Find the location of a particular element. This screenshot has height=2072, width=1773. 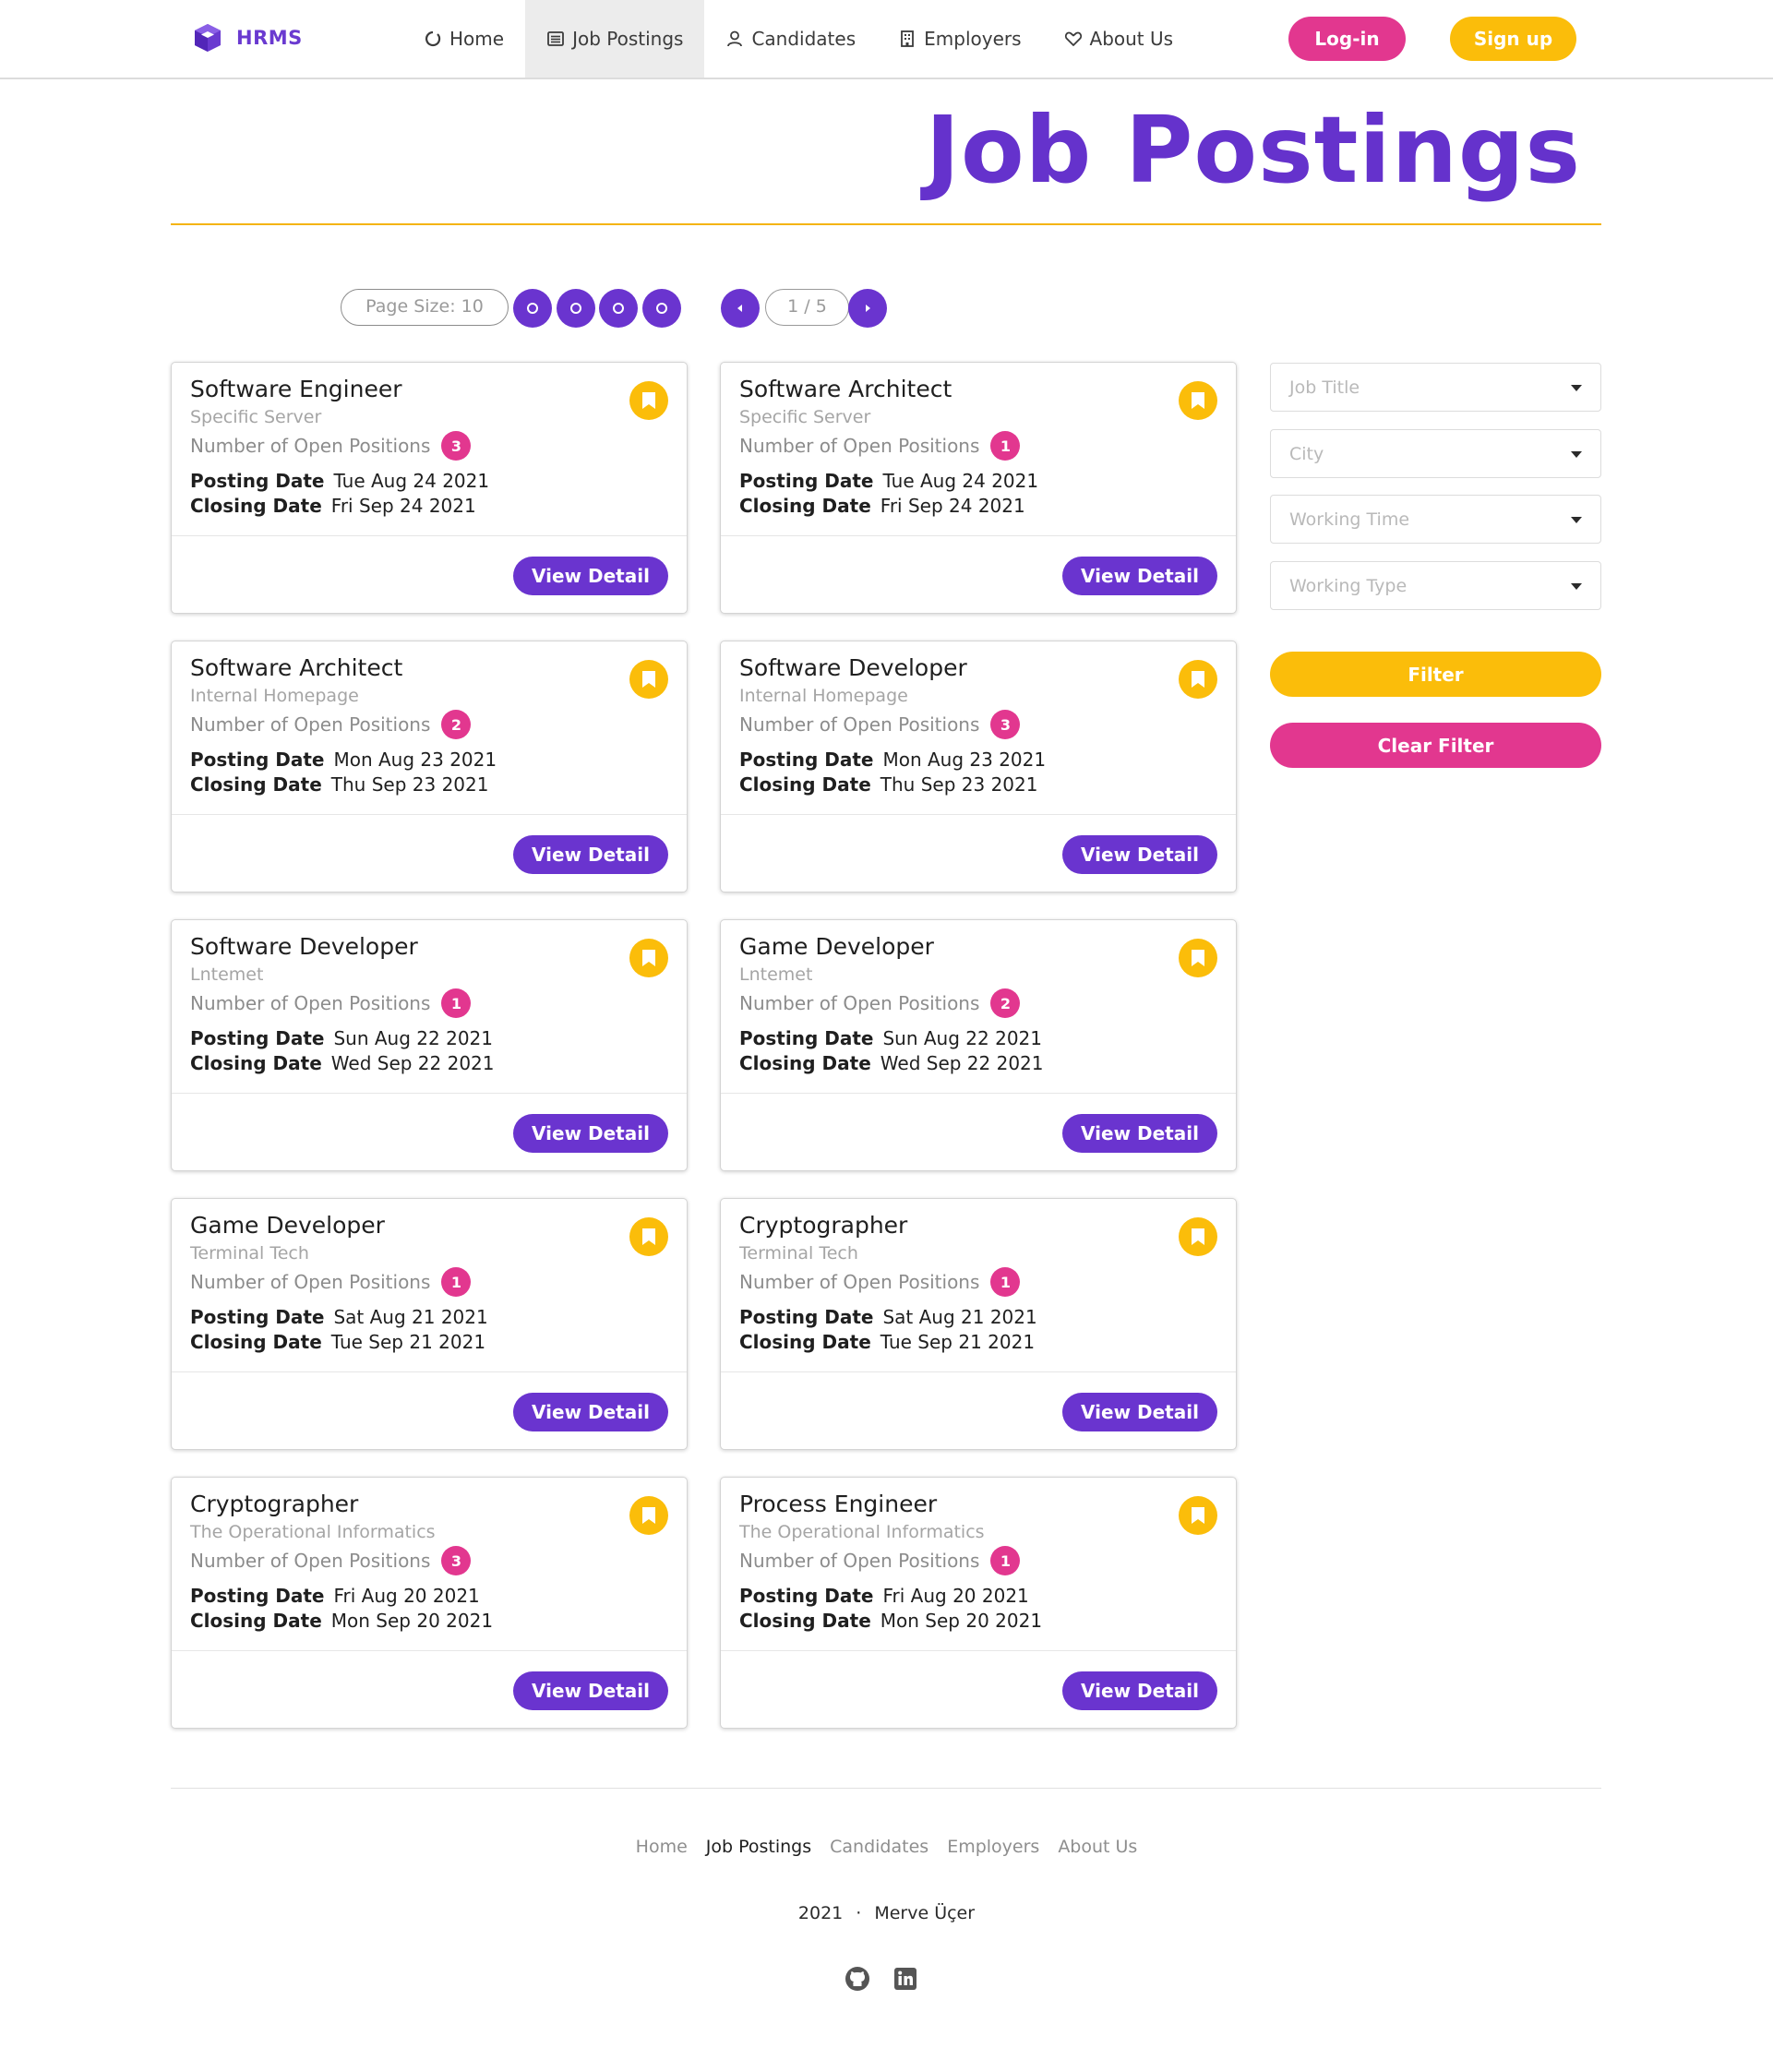

working-type-select: Working Type is located at coordinates (1435, 586).